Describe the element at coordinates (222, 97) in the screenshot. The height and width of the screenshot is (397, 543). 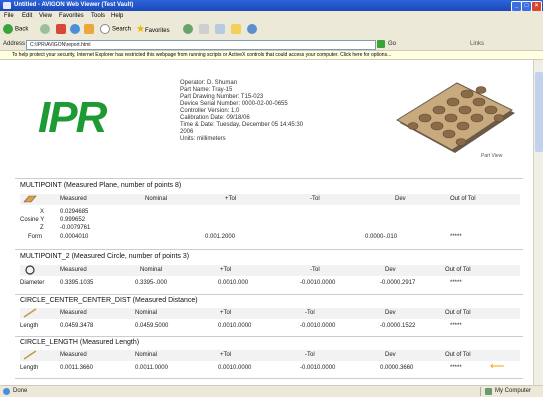
I see `info-line: Part Drawing Number: T15-023` at that location.